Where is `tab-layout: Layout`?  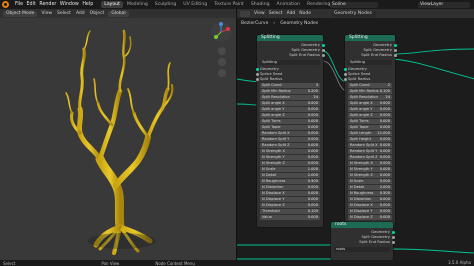 tab-layout: Layout is located at coordinates (112, 4).